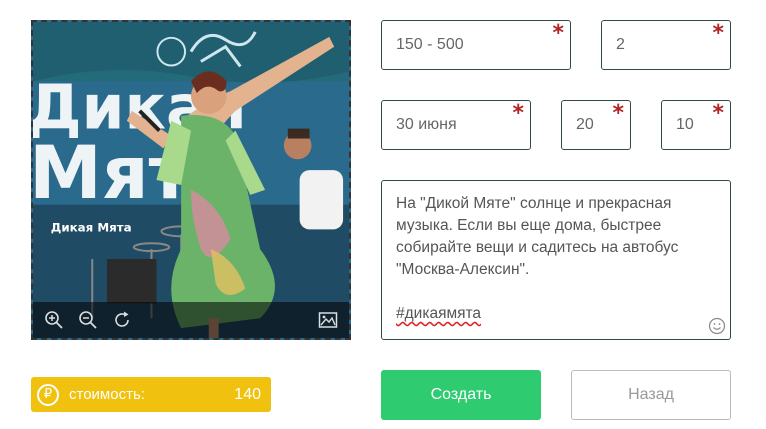  What do you see at coordinates (620, 44) in the screenshot?
I see `count-value: 2` at bounding box center [620, 44].